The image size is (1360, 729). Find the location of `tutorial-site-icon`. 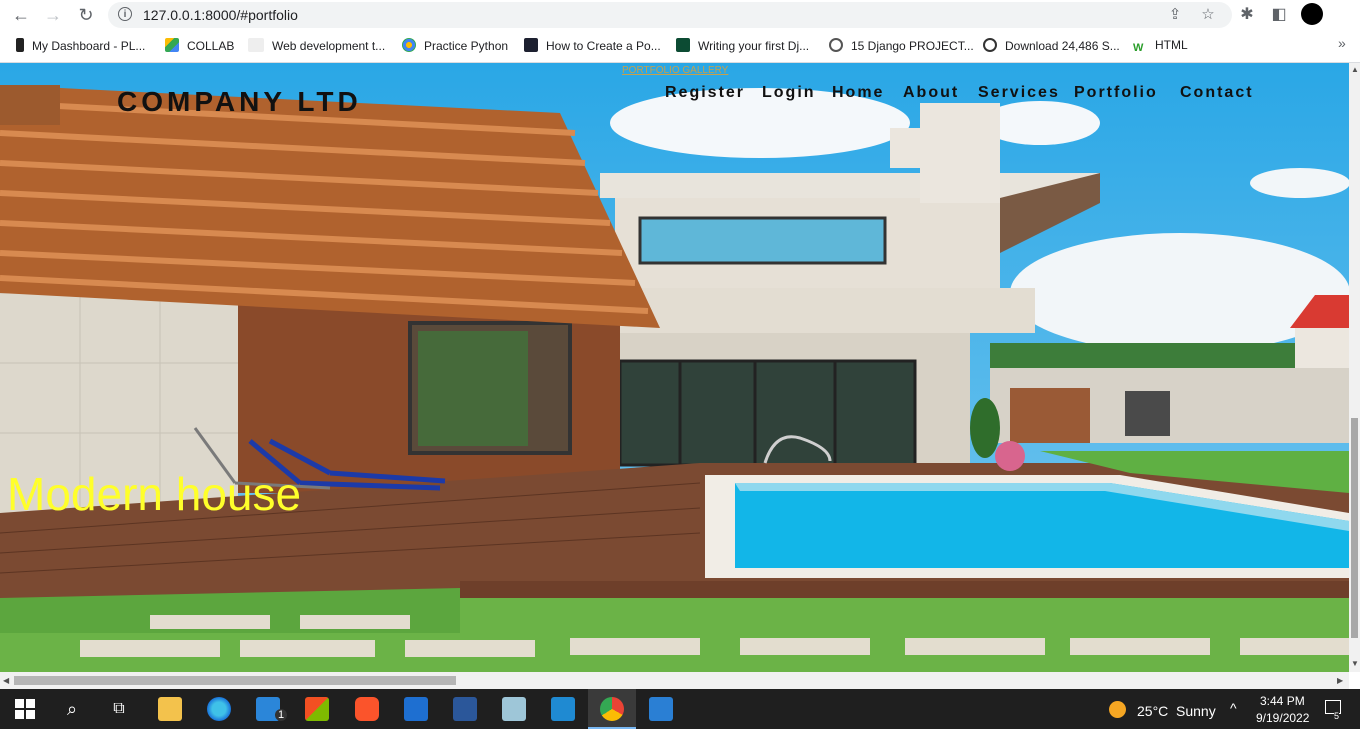

tutorial-site-icon is located at coordinates (531, 45).